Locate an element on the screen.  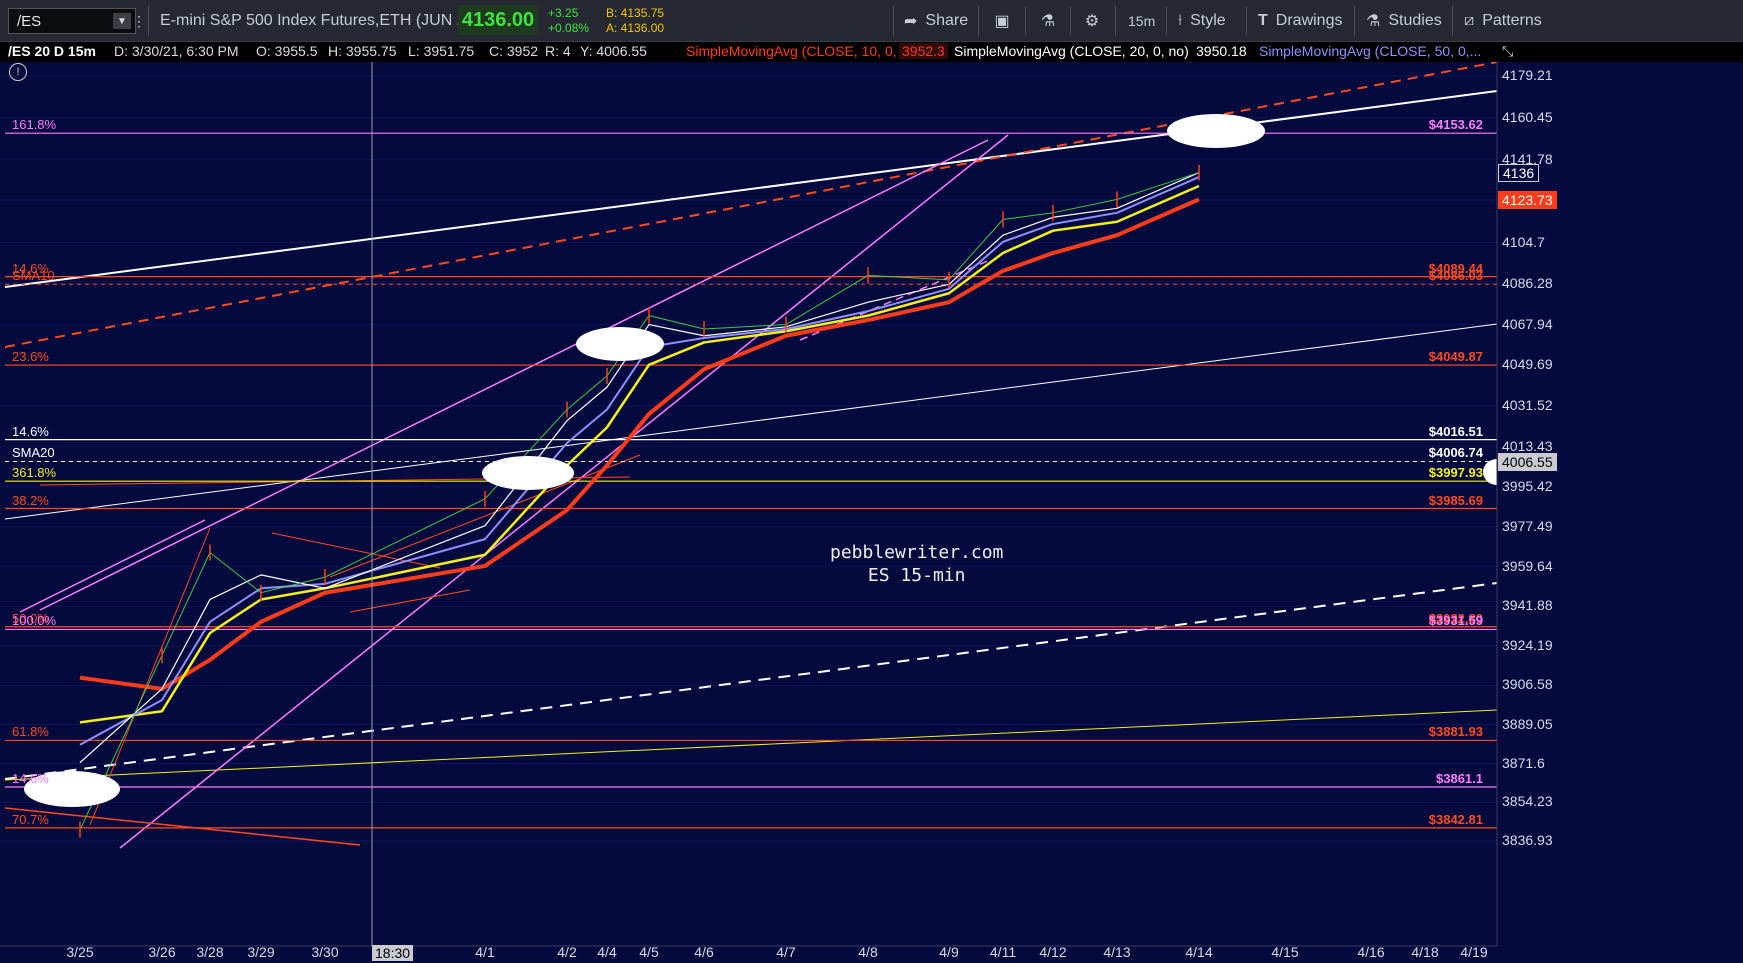
y-tick-label: 4013.43 is located at coordinates (1527, 445).